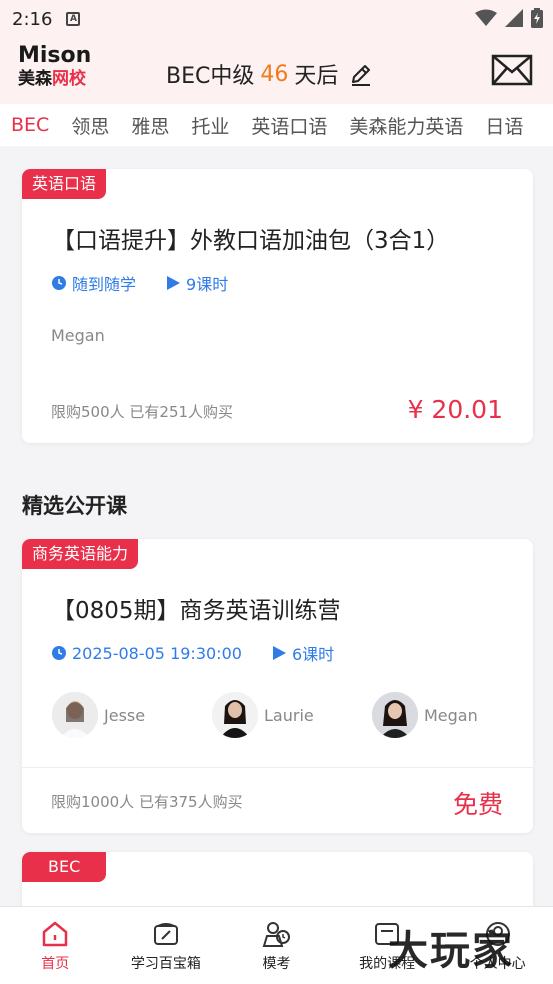 The width and height of the screenshot is (553, 984). What do you see at coordinates (361, 74) in the screenshot?
I see `edit-icon` at bounding box center [361, 74].